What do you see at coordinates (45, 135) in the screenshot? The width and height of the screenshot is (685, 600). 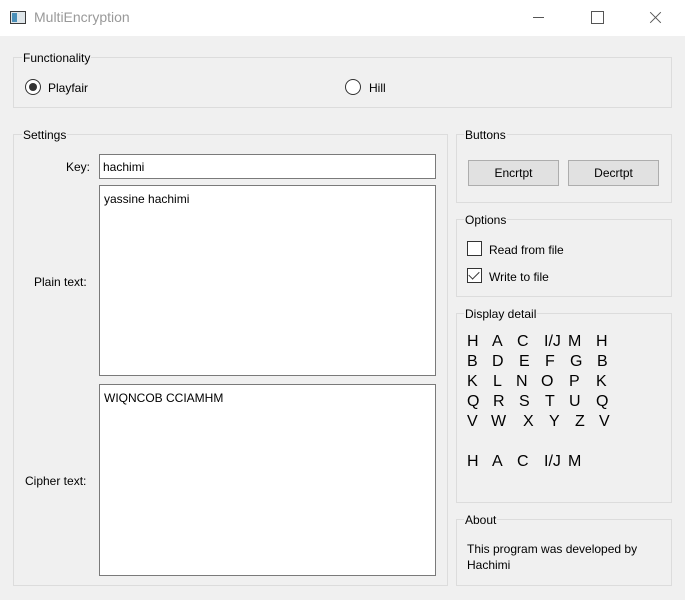 I see `settings-group-title: Settings` at bounding box center [45, 135].